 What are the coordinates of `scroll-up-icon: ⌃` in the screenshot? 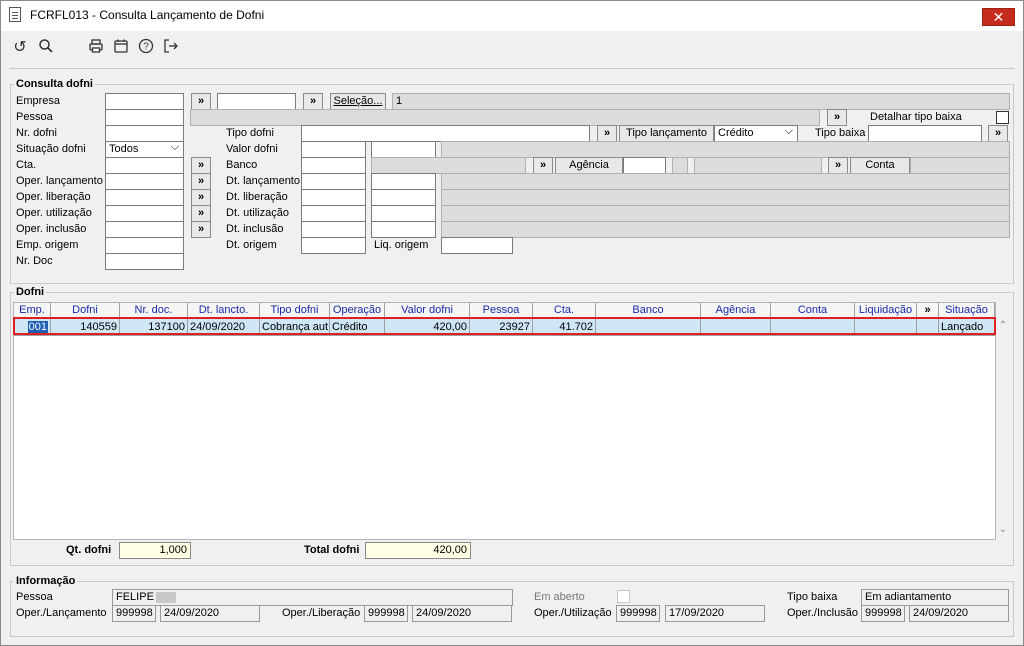 It's located at (1003, 325).